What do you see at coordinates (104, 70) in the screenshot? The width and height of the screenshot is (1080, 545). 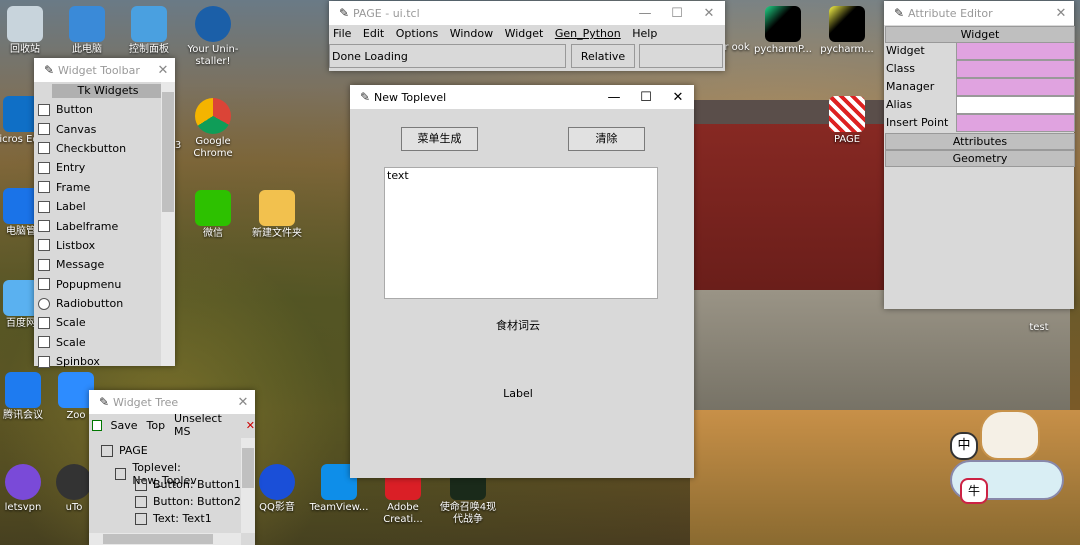 I see `widget-toolbar-titlebar: ✎ Widget Toolbar ✕` at bounding box center [104, 70].